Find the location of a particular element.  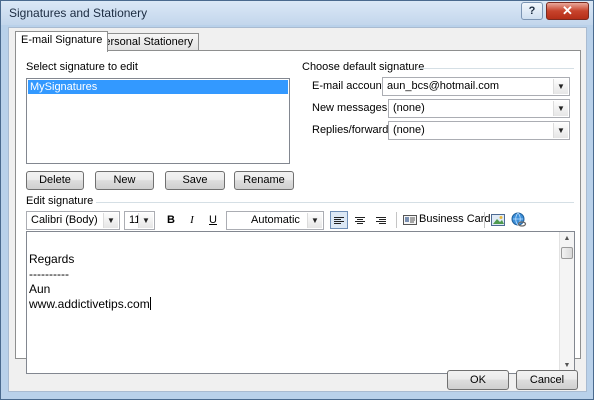

select-signature-label: Select signature to edit is located at coordinates (82, 67).